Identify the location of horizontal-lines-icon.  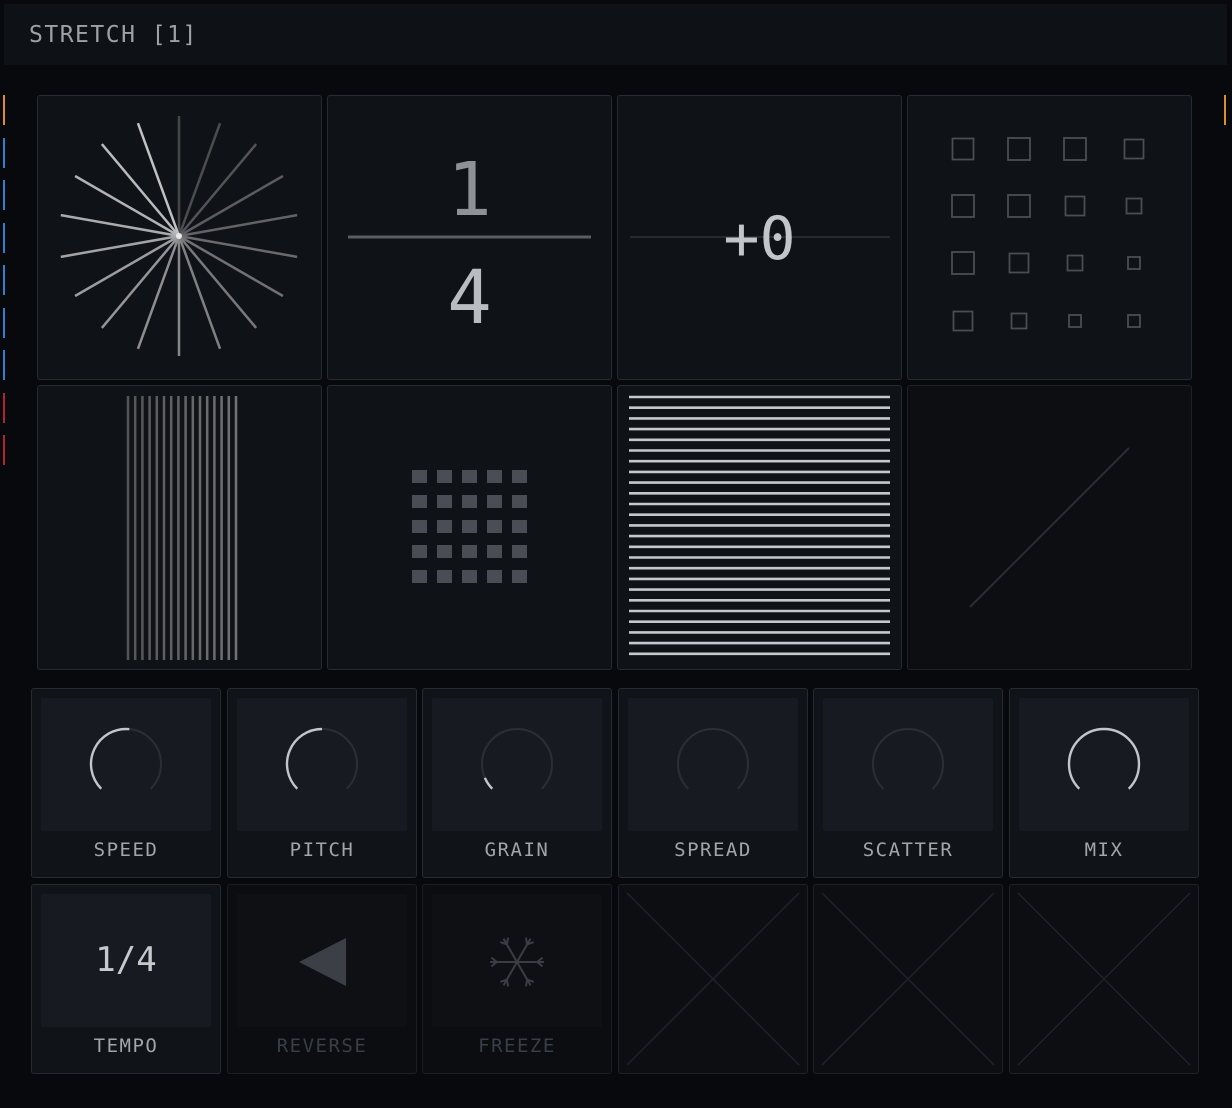
(759, 525).